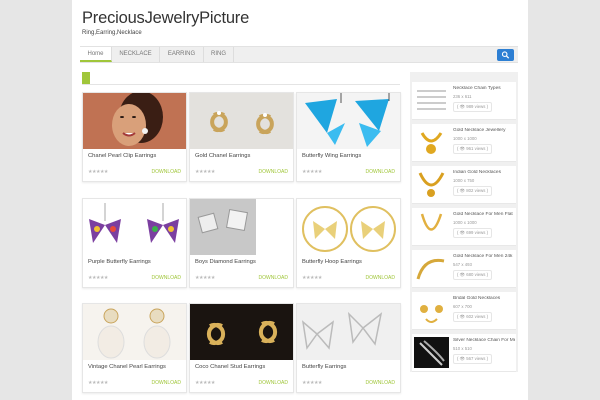  What do you see at coordinates (86, 78) in the screenshot?
I see `section-marker` at bounding box center [86, 78].